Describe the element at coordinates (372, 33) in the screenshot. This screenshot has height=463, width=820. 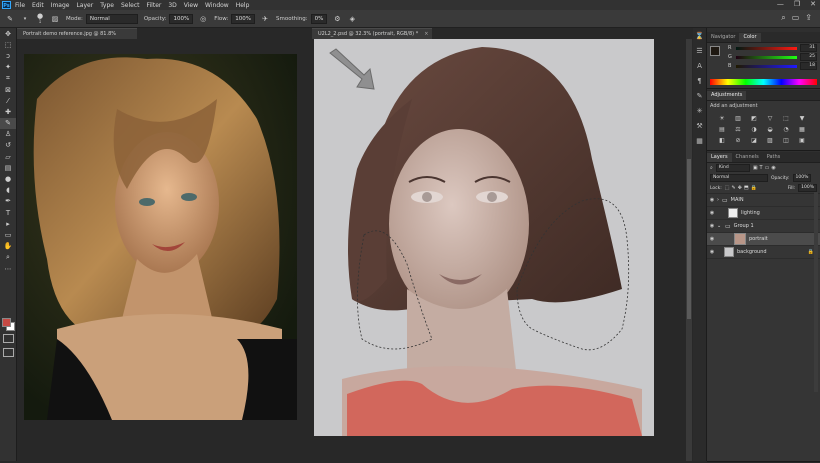
I see `tab-painting-document: U2L2_2.psd @ 32.3% (portrait, RGB/8) * ×` at that location.